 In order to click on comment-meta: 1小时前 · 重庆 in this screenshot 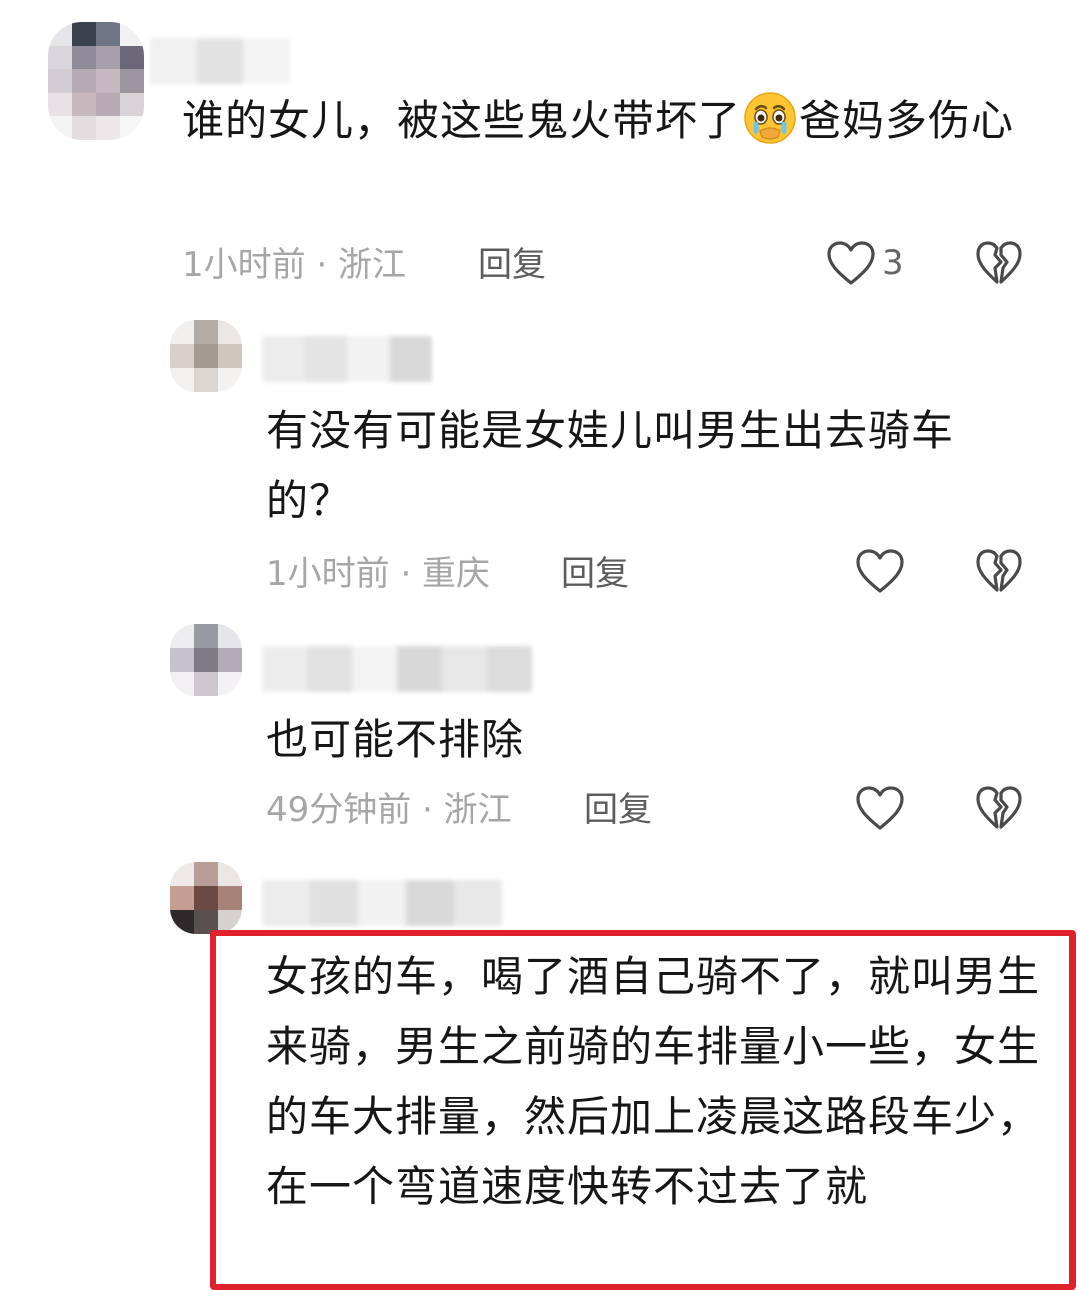, I will do `click(378, 574)`.